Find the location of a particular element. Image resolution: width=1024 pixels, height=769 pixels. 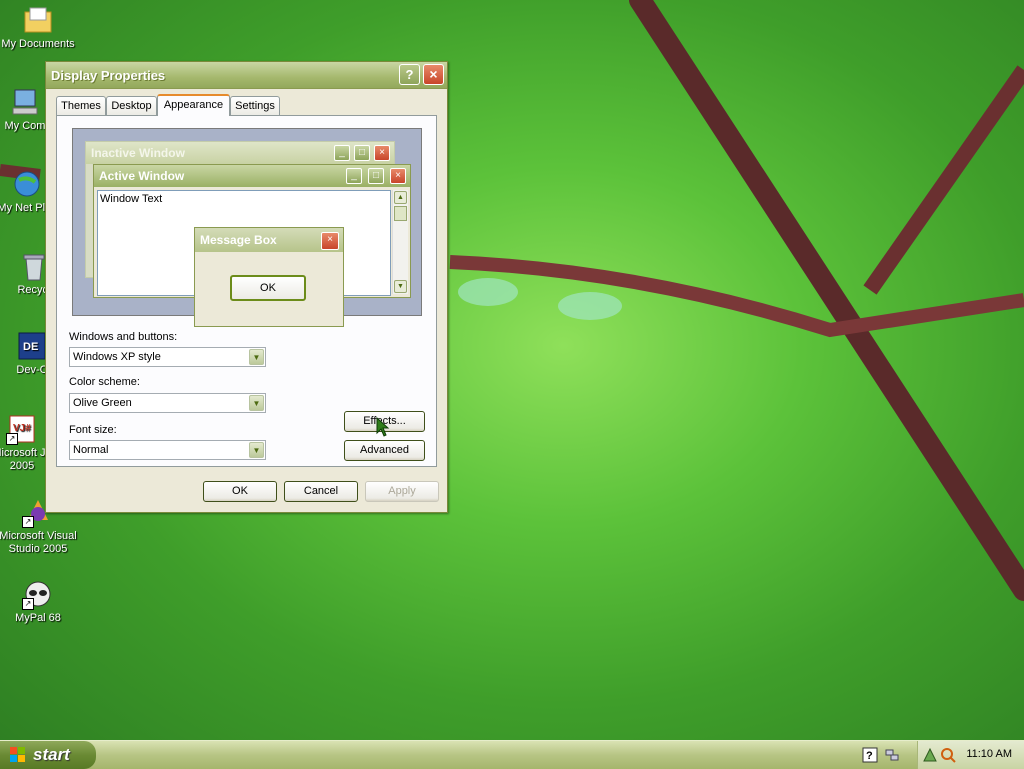

help-question-icon: ? is located at coordinates (870, 755).